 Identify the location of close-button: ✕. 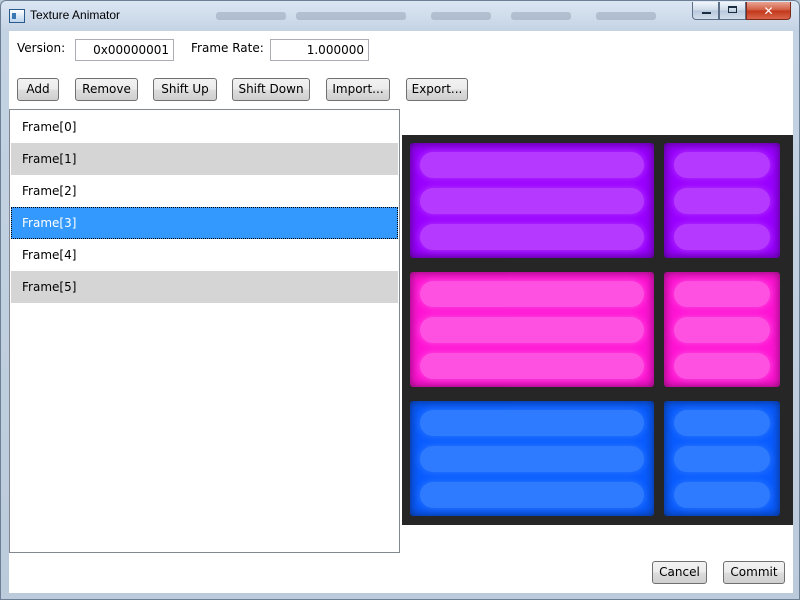
(768, 11).